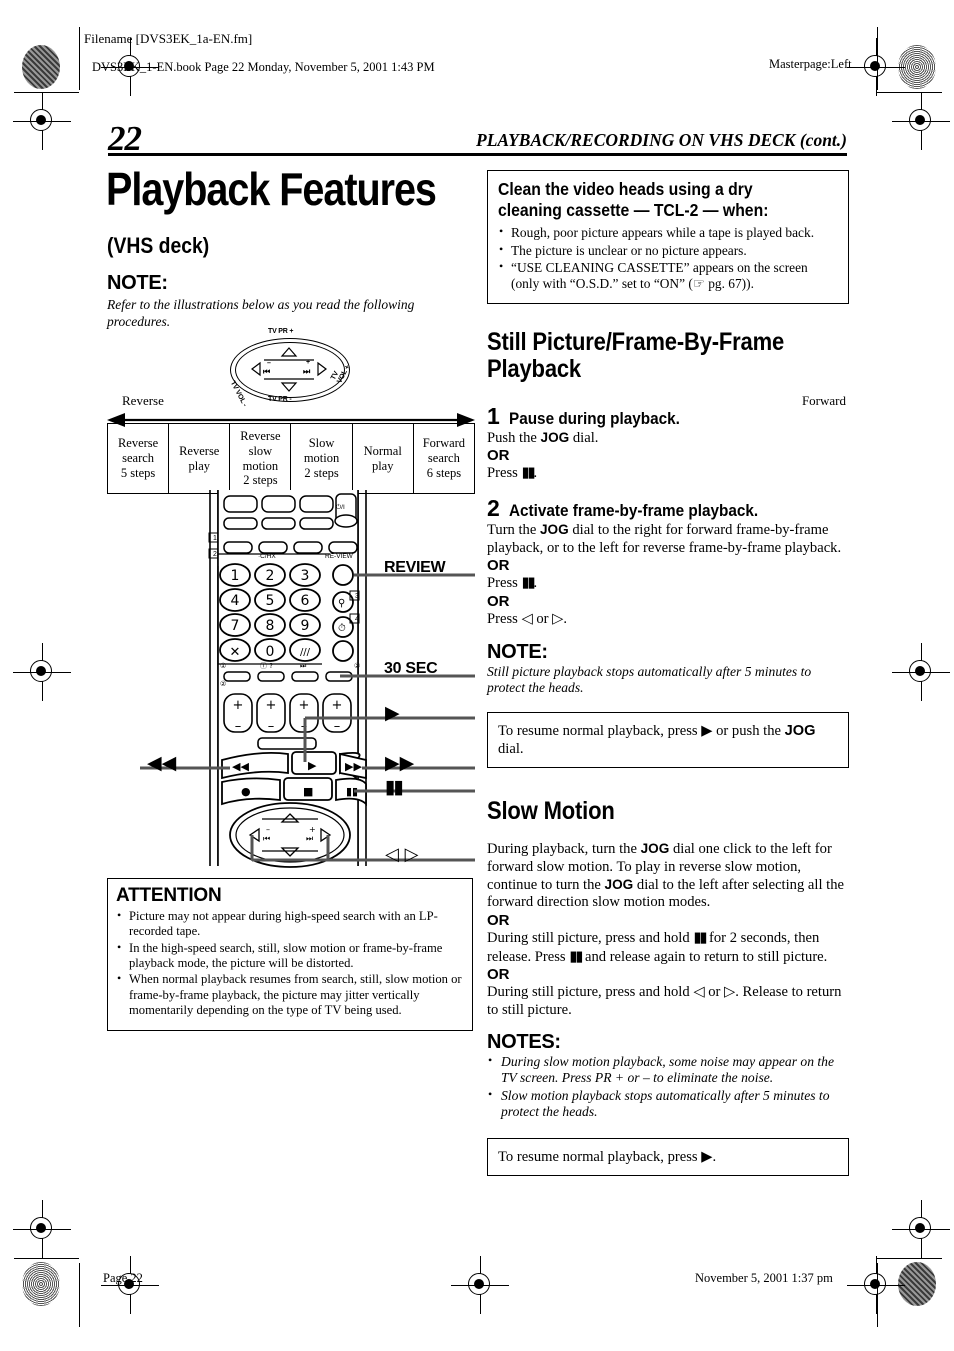 The width and height of the screenshot is (954, 1351). Describe the element at coordinates (636, 355) in the screenshot. I see `still-picture-heading: Still Picture/Frame-By-Frame Playback` at that location.